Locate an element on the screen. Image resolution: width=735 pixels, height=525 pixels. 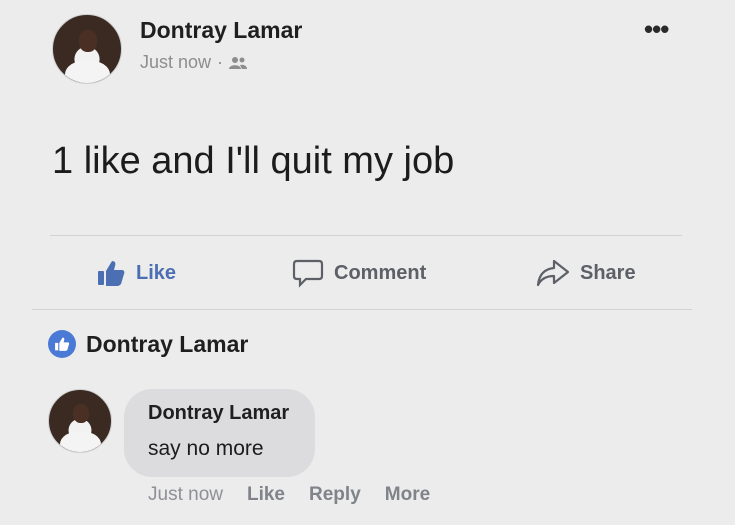
share-icon is located at coordinates (553, 273).